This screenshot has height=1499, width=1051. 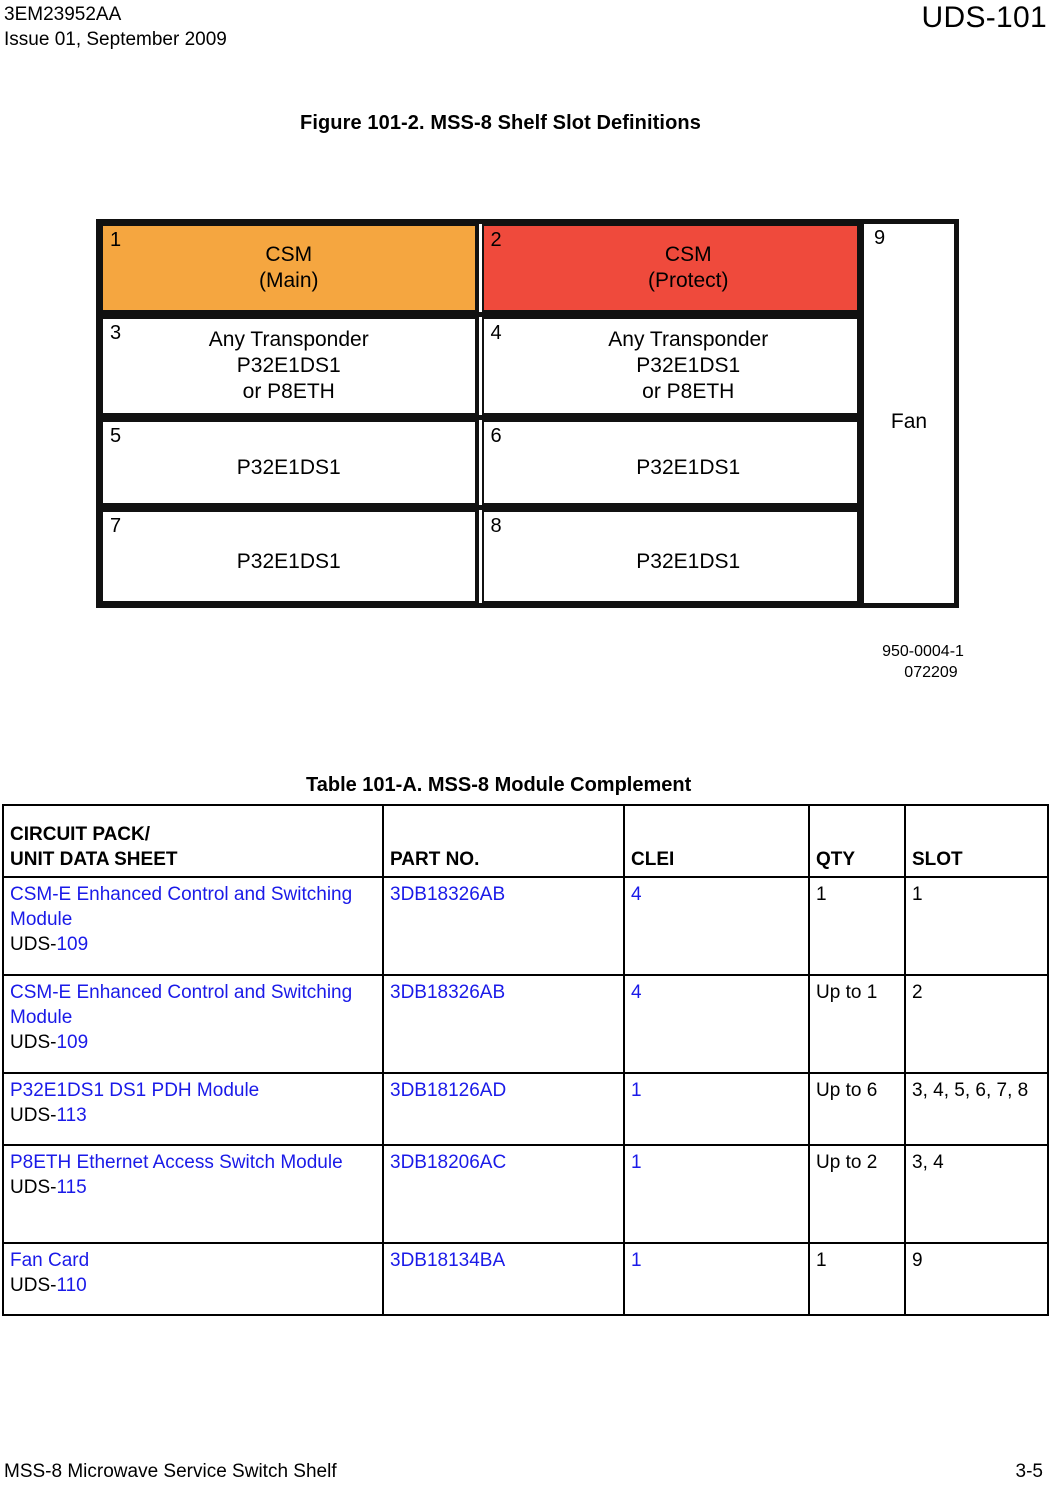 I want to click on column-header-line2: UNIT DATA SHEET, so click(x=94, y=859).